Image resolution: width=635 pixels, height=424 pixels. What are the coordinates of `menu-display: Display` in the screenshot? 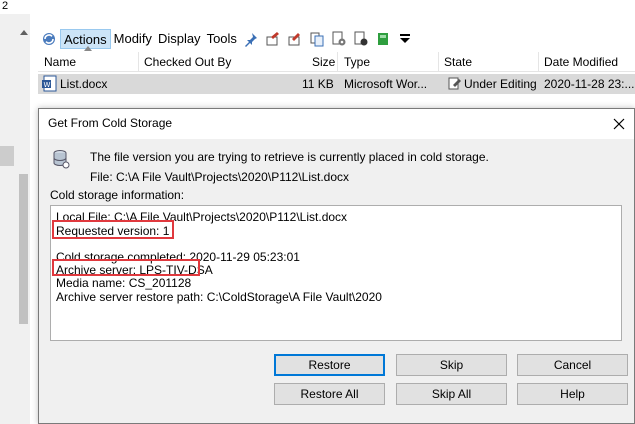 It's located at (179, 39).